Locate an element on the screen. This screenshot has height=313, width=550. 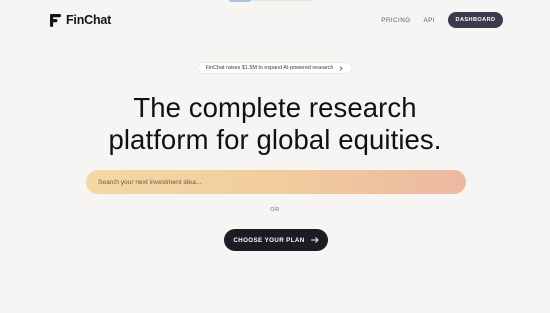
dashboard-button: DASHBOARD is located at coordinates (475, 20).